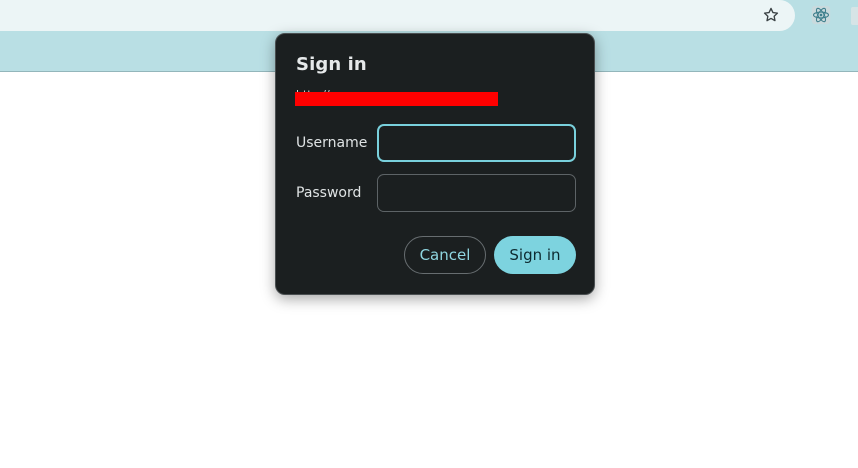 Image resolution: width=858 pixels, height=468 pixels. What do you see at coordinates (854, 16) in the screenshot?
I see `browser-menu-button` at bounding box center [854, 16].